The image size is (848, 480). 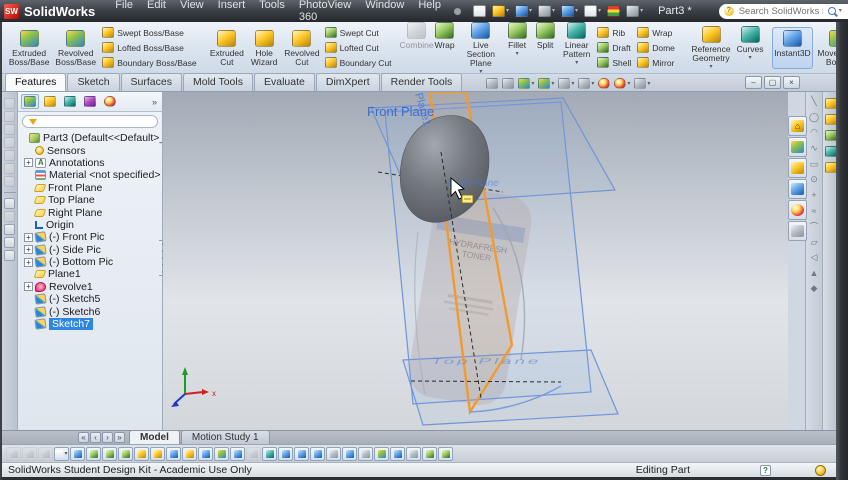 I want to click on menu-item: PhotoView 360, so click(x=325, y=12).